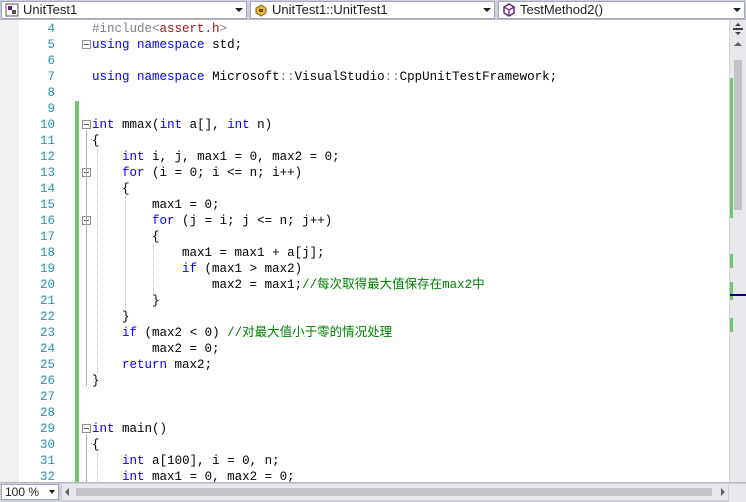 The width and height of the screenshot is (746, 502). I want to click on line-number: 21, so click(47, 301).